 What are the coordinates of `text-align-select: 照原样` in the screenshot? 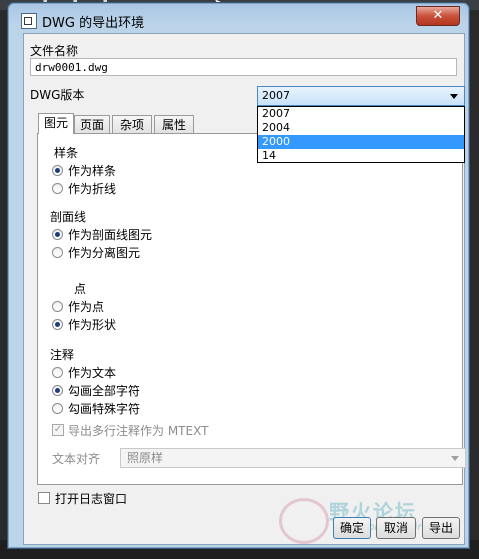 It's located at (293, 458).